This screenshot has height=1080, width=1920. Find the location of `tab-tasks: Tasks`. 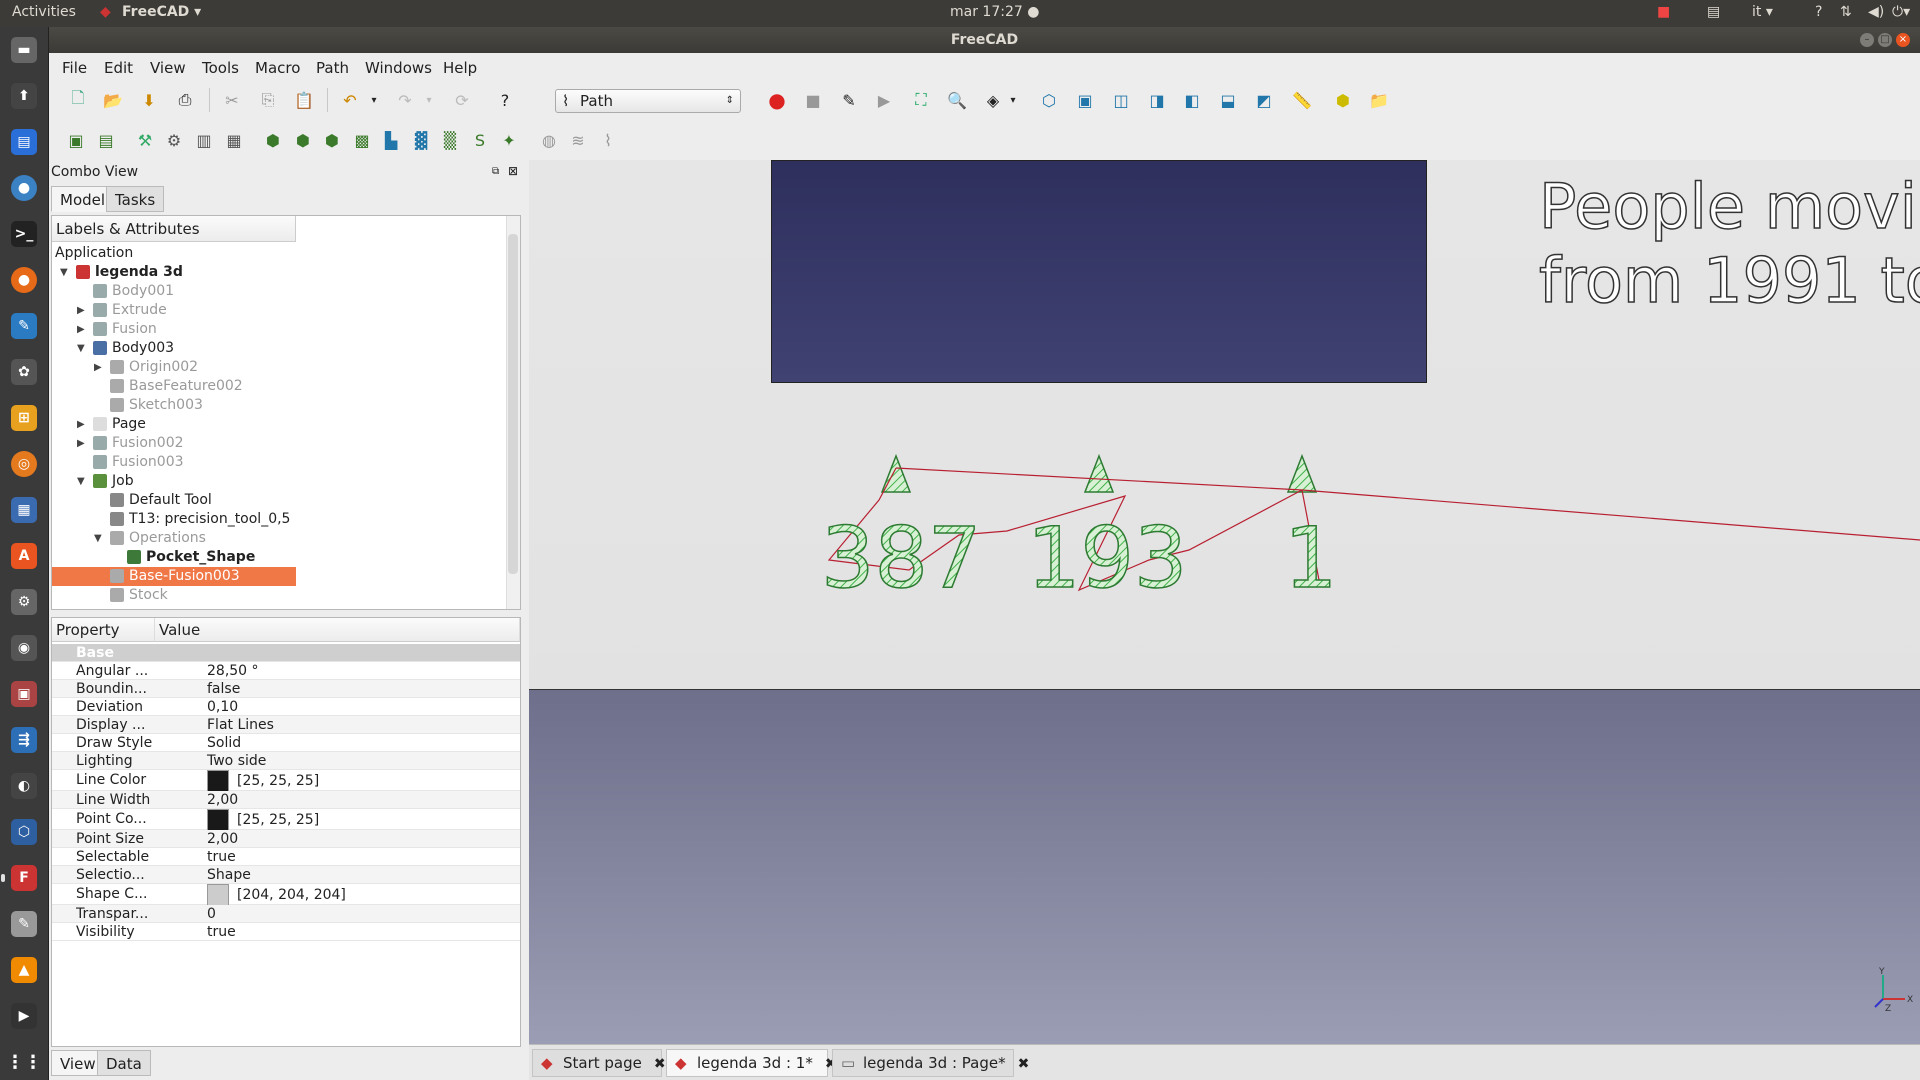

tab-tasks: Tasks is located at coordinates (135, 199).